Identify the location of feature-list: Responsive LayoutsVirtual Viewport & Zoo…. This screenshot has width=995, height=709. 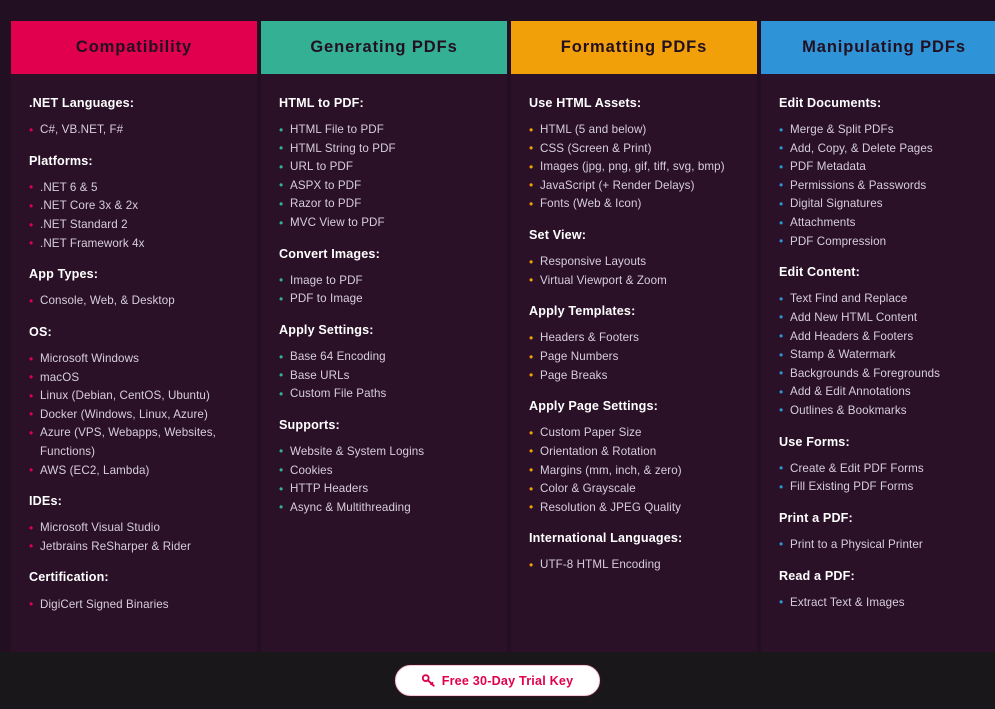
(634, 271).